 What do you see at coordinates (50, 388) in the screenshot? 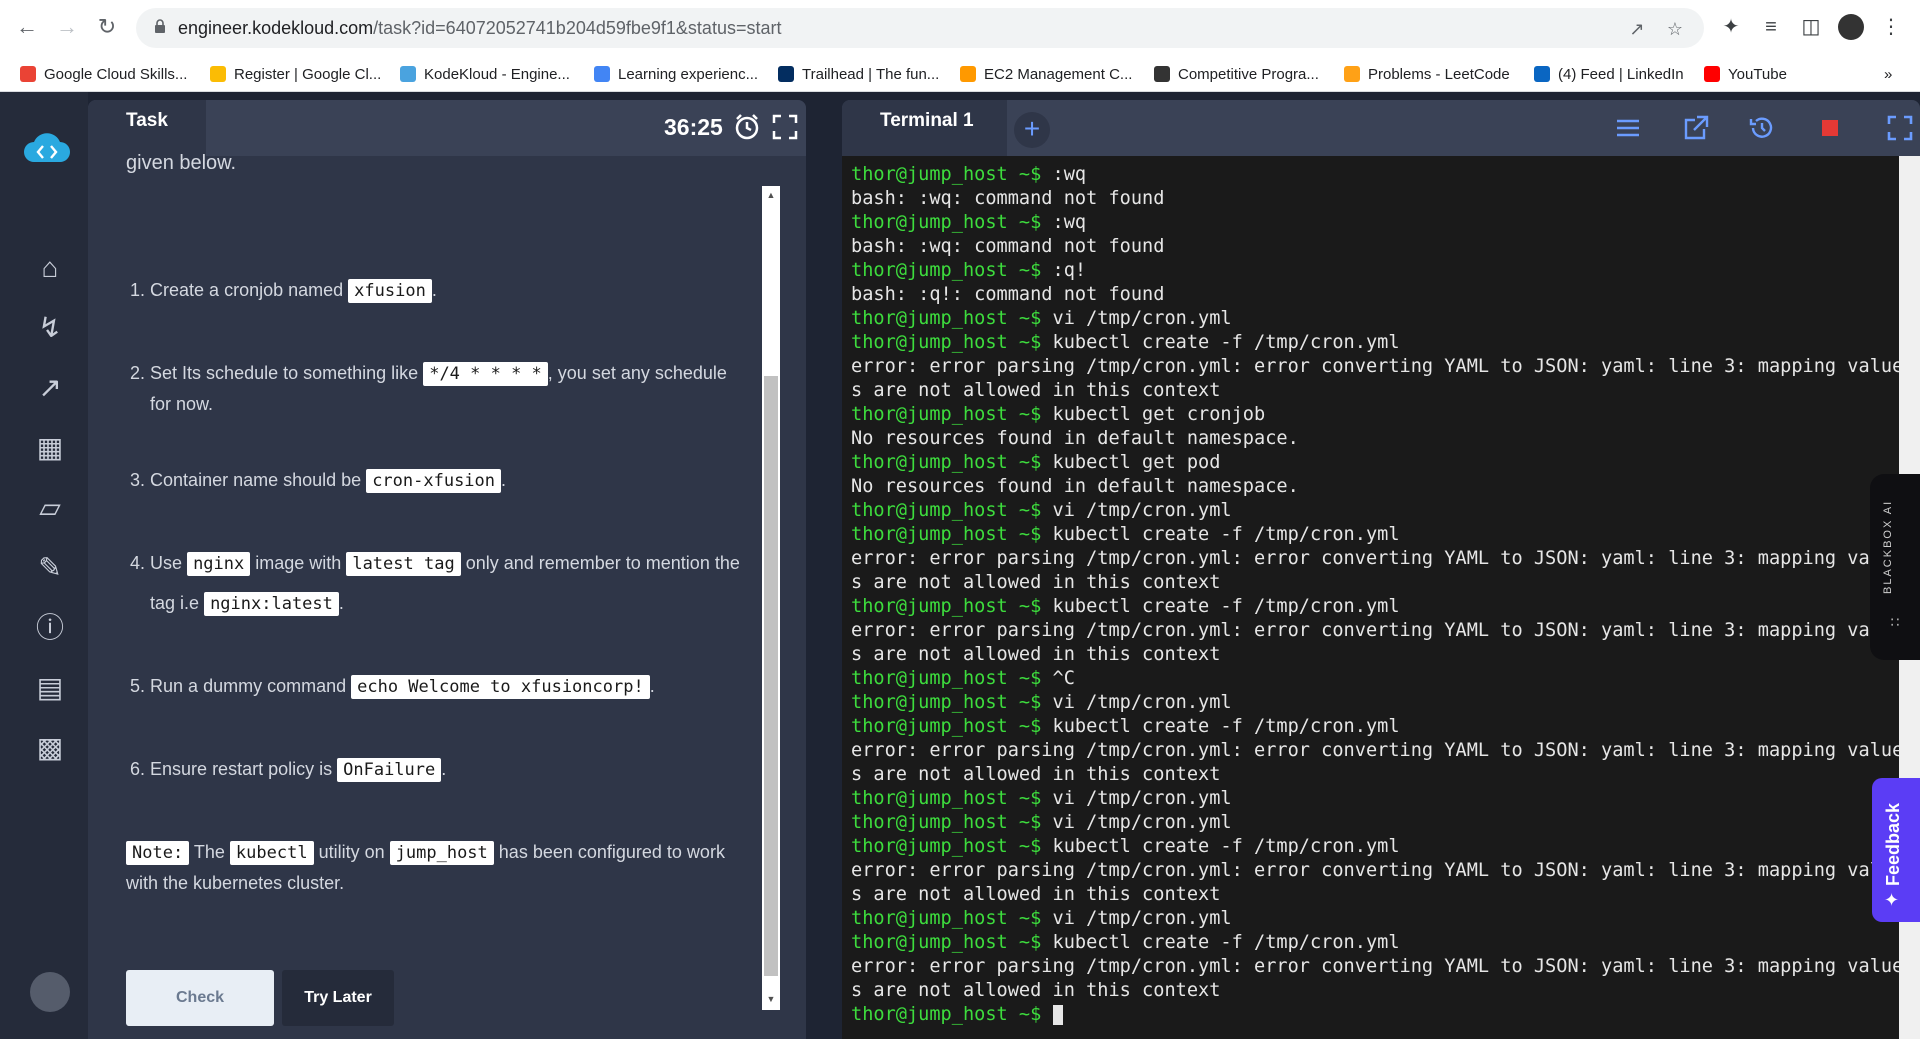
I see `progress-chart-icon: ↗` at bounding box center [50, 388].